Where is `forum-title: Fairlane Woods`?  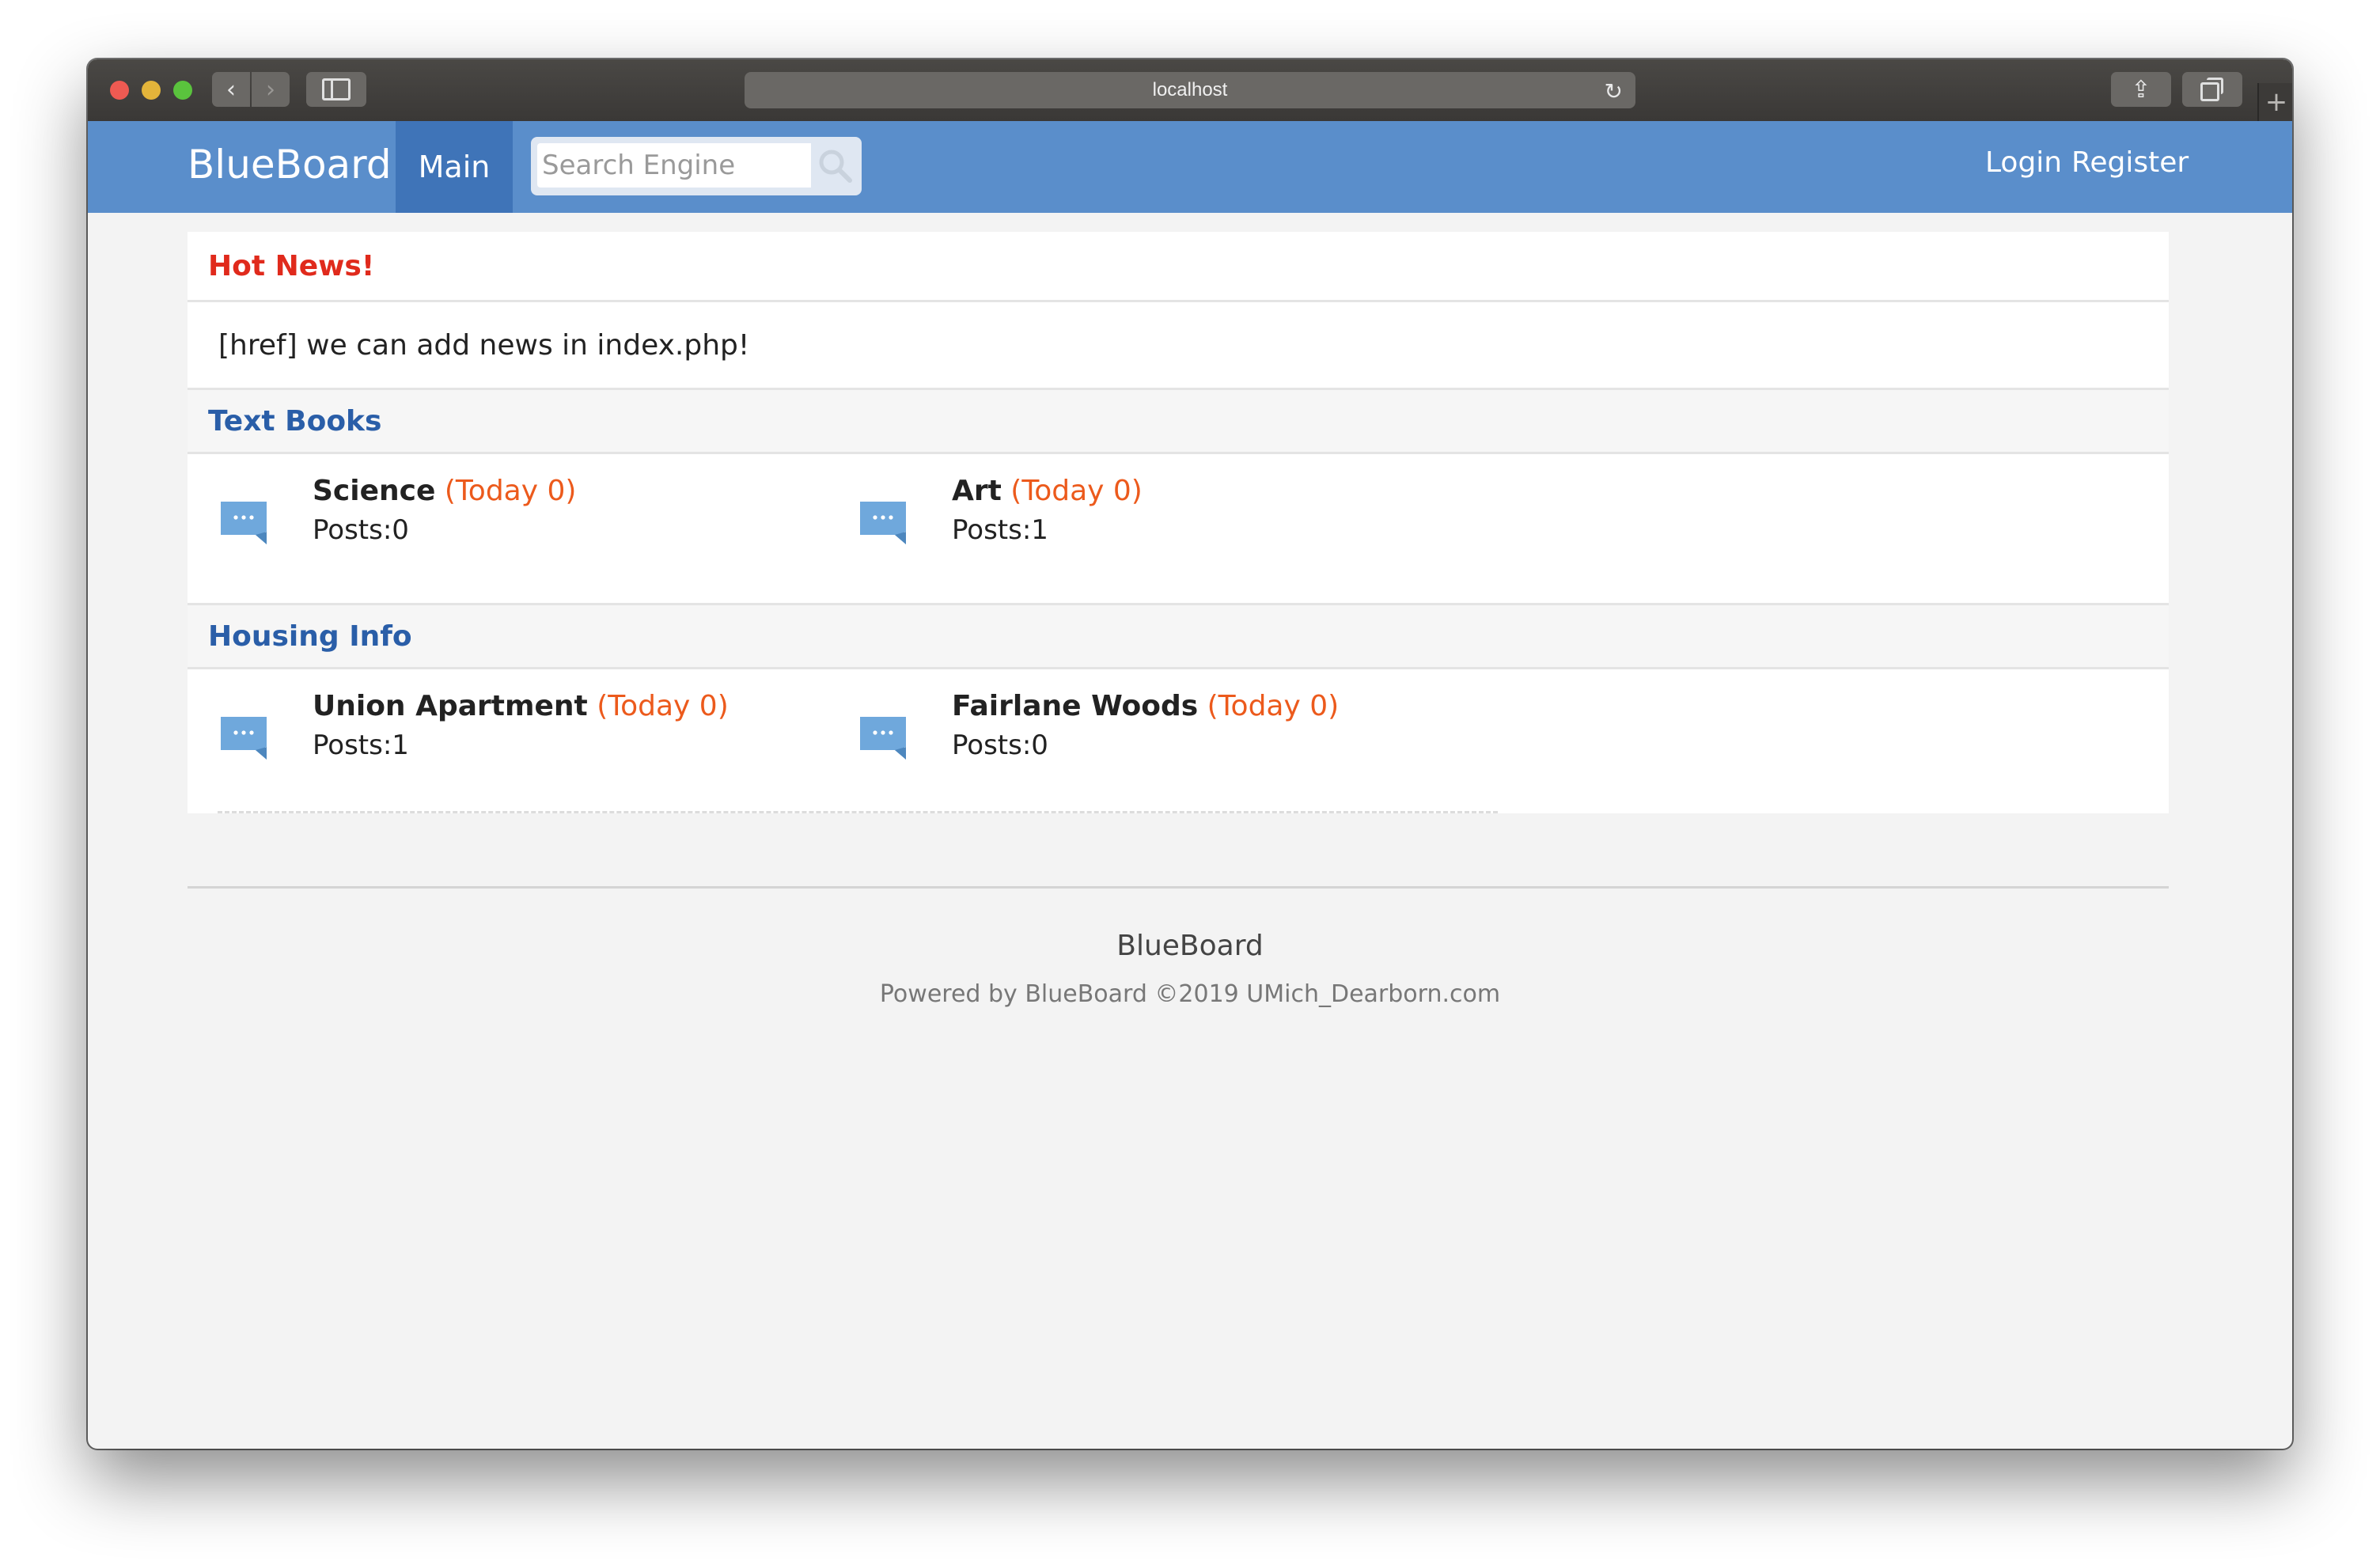
forum-title: Fairlane Woods is located at coordinates (1075, 706).